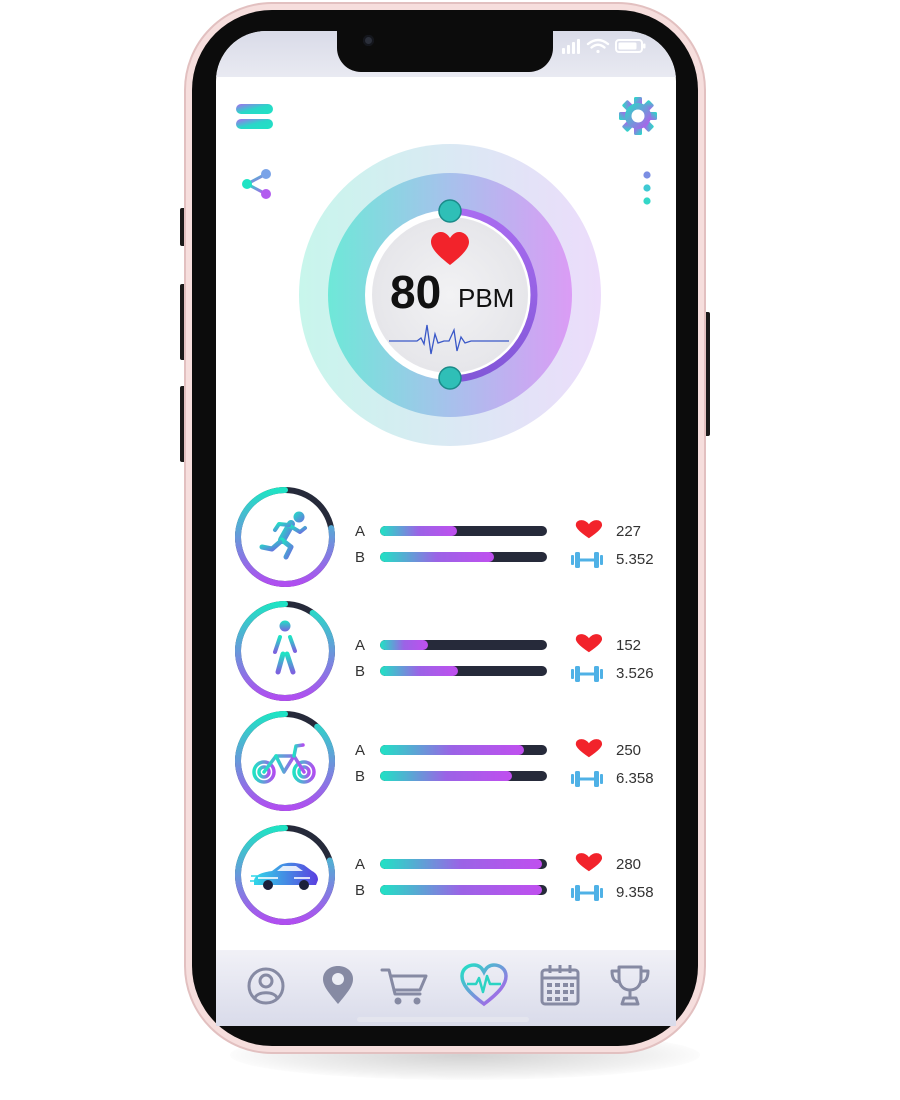 Image resolution: width=900 pixels, height=1100 pixels. I want to click on gear-icon, so click(638, 116).